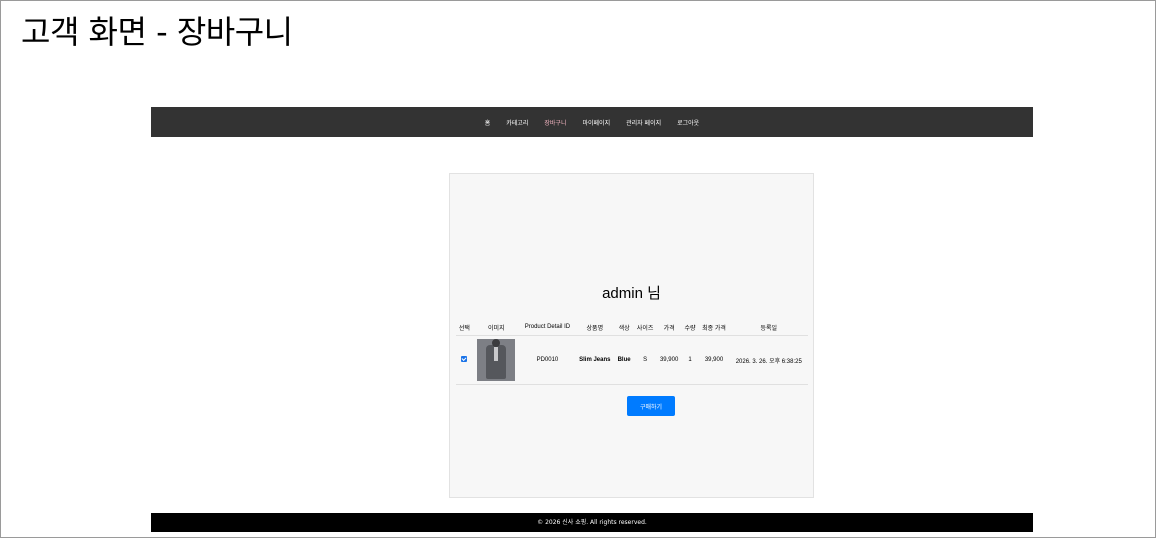  I want to click on page-title: 고객 화면 - 장바구니, so click(157, 32).